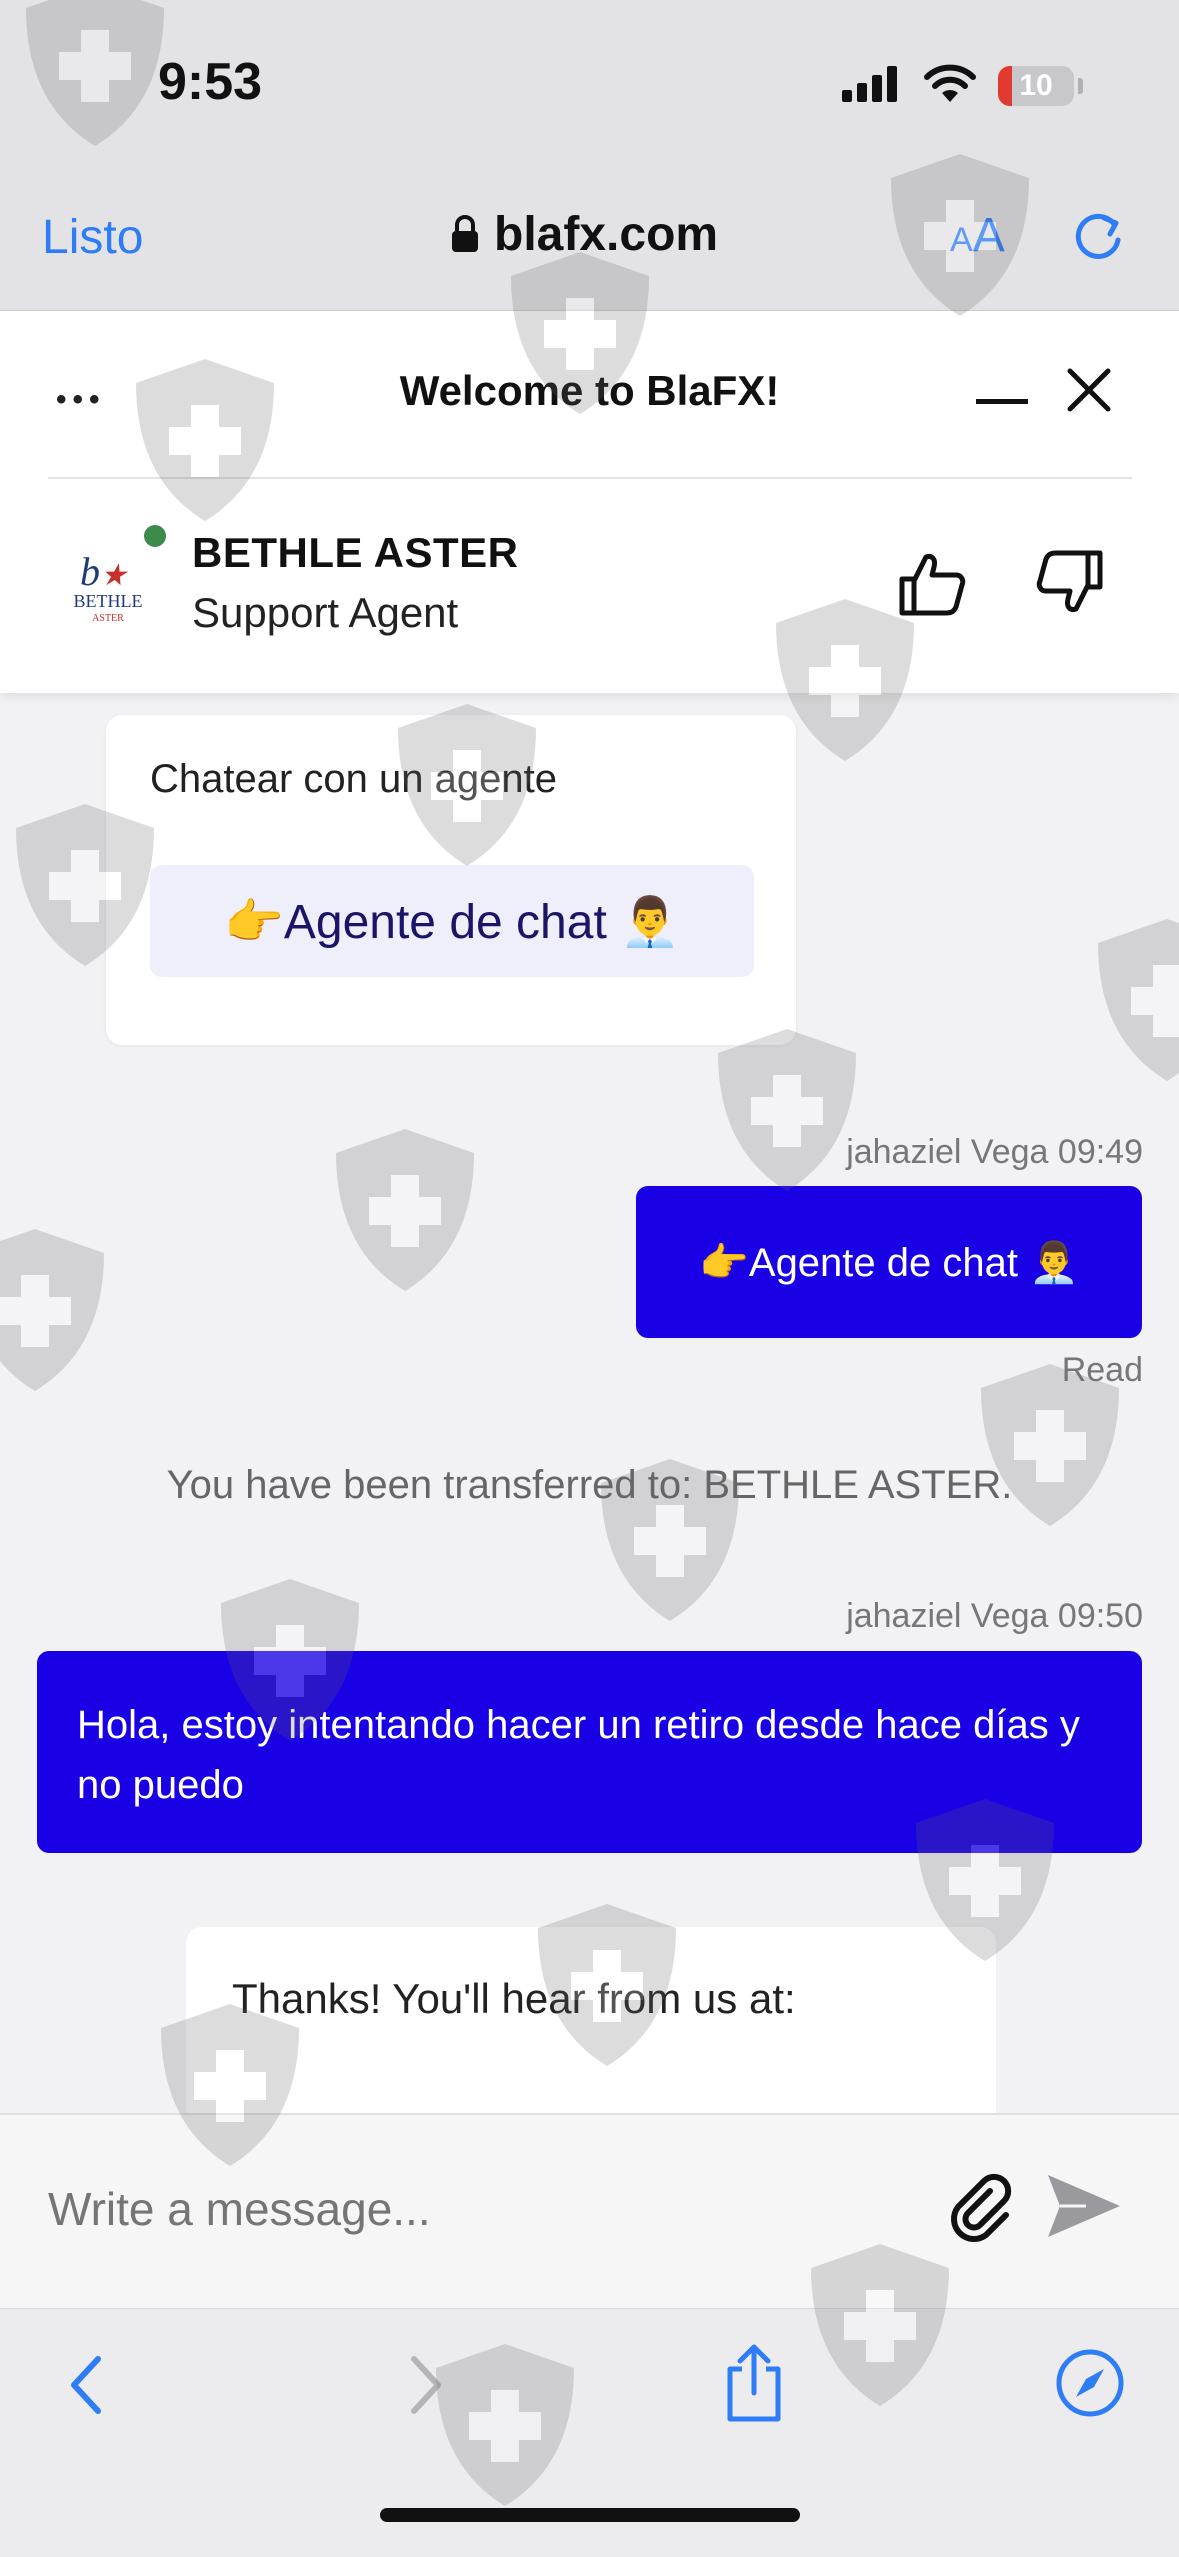  I want to click on text-size-small-a: A, so click(961, 240).